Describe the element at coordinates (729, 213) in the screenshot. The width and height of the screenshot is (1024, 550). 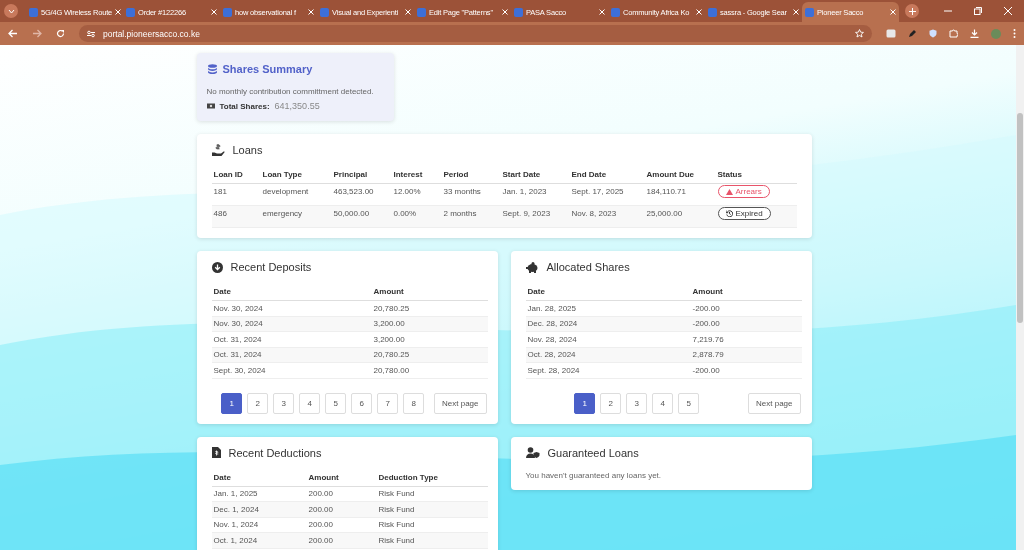
I see `history-icon` at that location.